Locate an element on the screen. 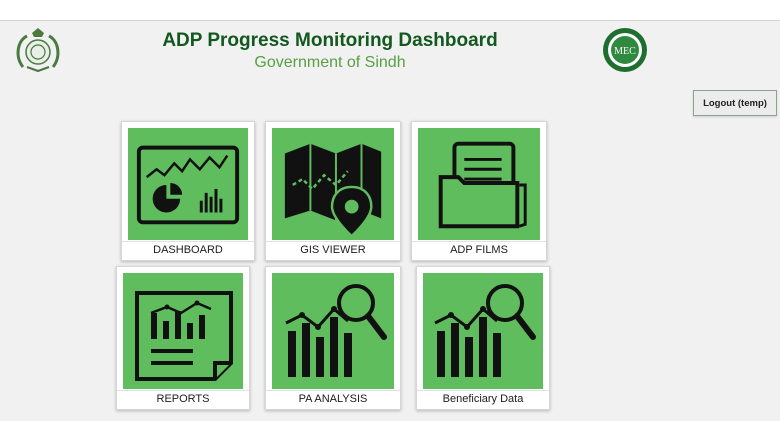 Image resolution: width=780 pixels, height=421 pixels. folder-icon is located at coordinates (479, 184).